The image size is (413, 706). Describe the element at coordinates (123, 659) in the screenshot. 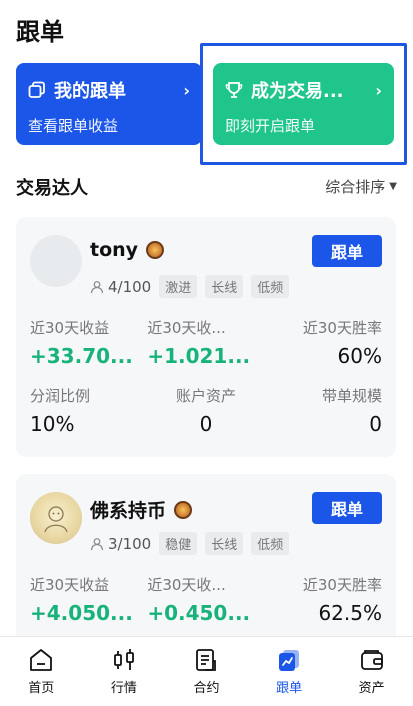

I see `candlestick-icon` at that location.